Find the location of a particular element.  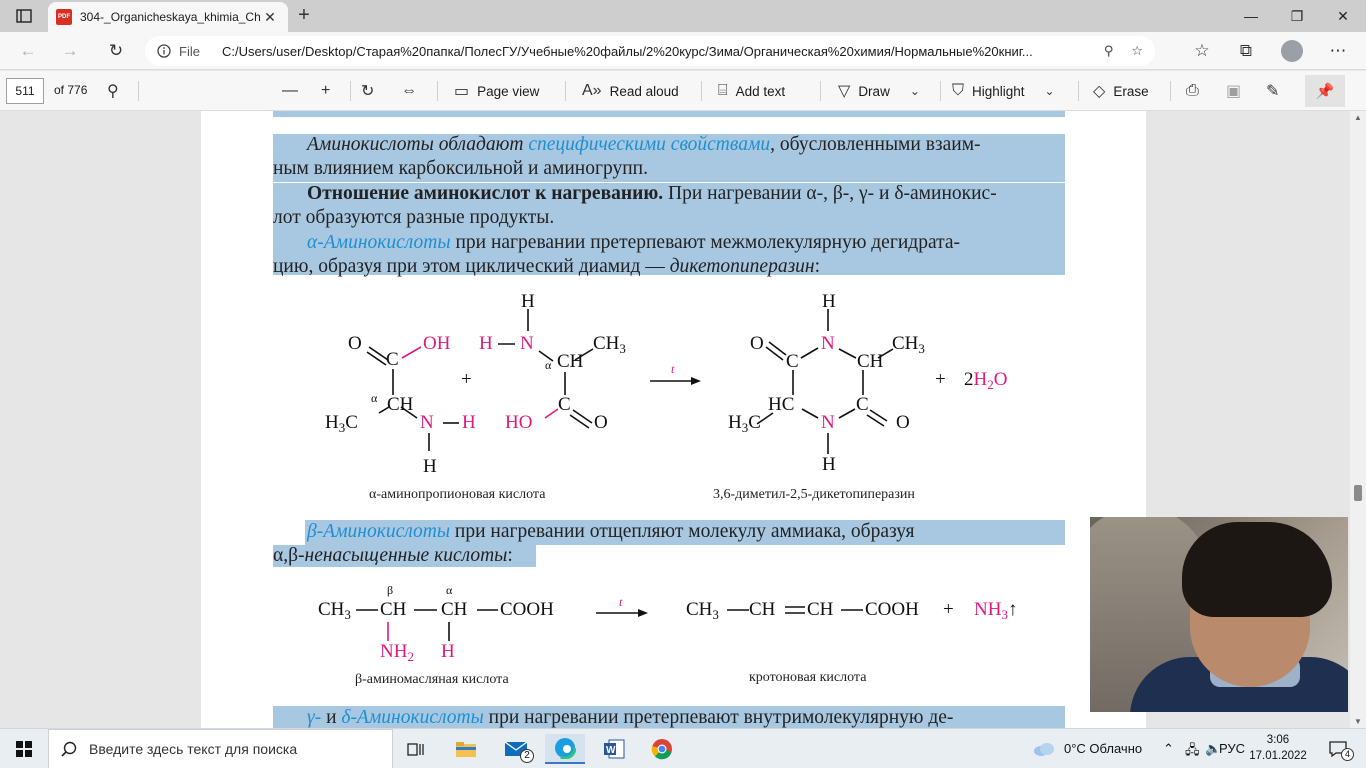

term-delta-amino: δ-Аминокислоты is located at coordinates (412, 717).